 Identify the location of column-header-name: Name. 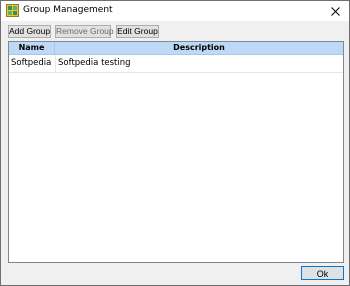
(32, 48).